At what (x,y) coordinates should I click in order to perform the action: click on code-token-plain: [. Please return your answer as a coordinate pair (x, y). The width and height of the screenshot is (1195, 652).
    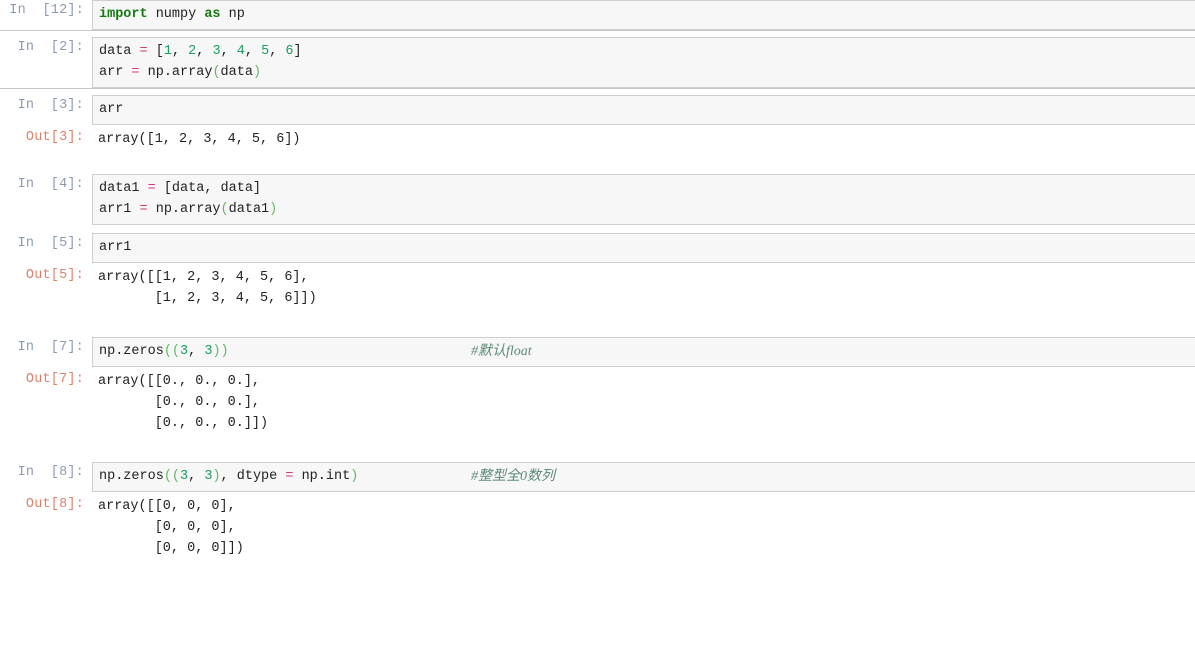
    Looking at the image, I should click on (159, 51).